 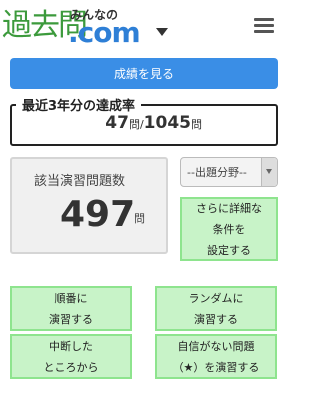 I want to click on detail-conditions-button: さらに詳細な 条件を 設定する, so click(x=229, y=229).